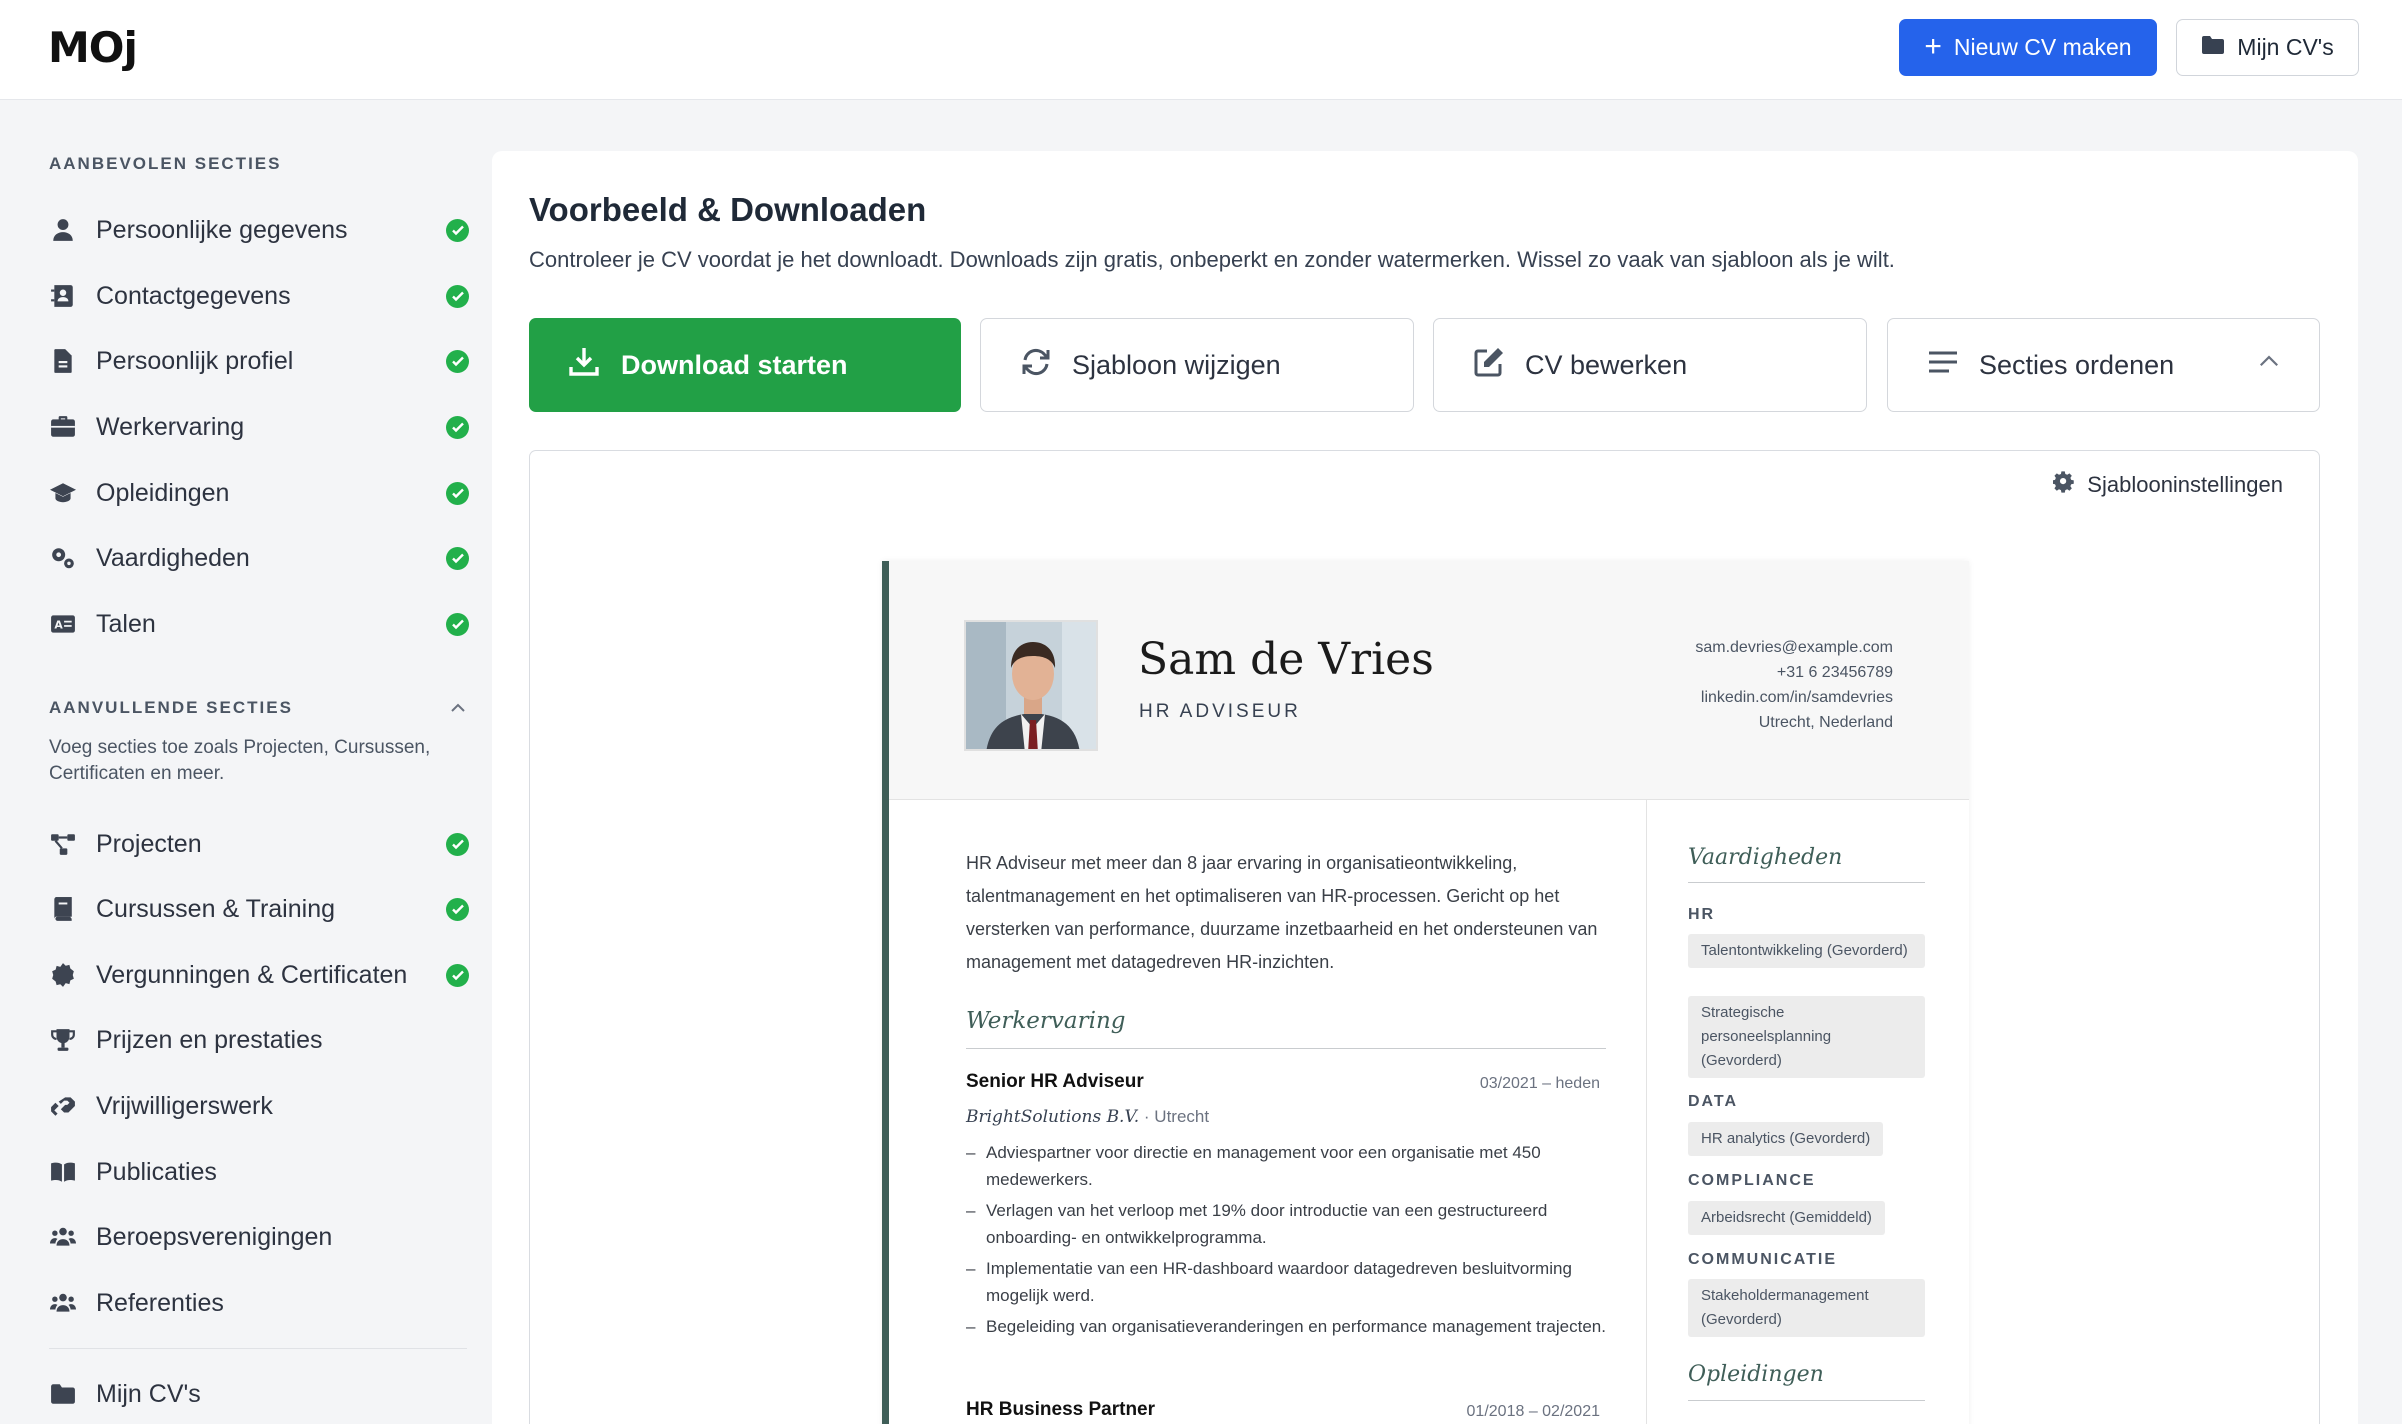  Describe the element at coordinates (259, 909) in the screenshot. I see `sidebar-item-cursussen: Cursussen & Training` at that location.